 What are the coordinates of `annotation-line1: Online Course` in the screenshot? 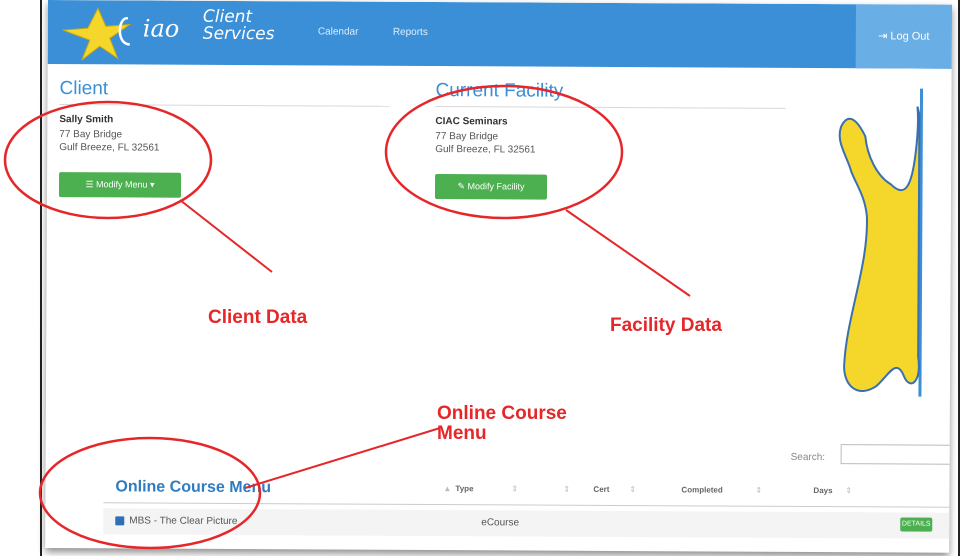 It's located at (502, 413).